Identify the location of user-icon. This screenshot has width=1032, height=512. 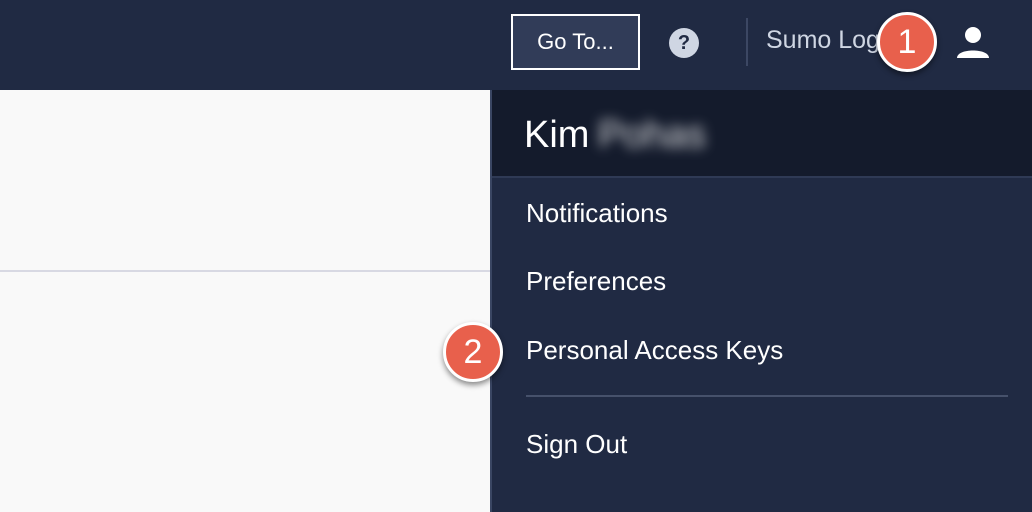
(973, 43).